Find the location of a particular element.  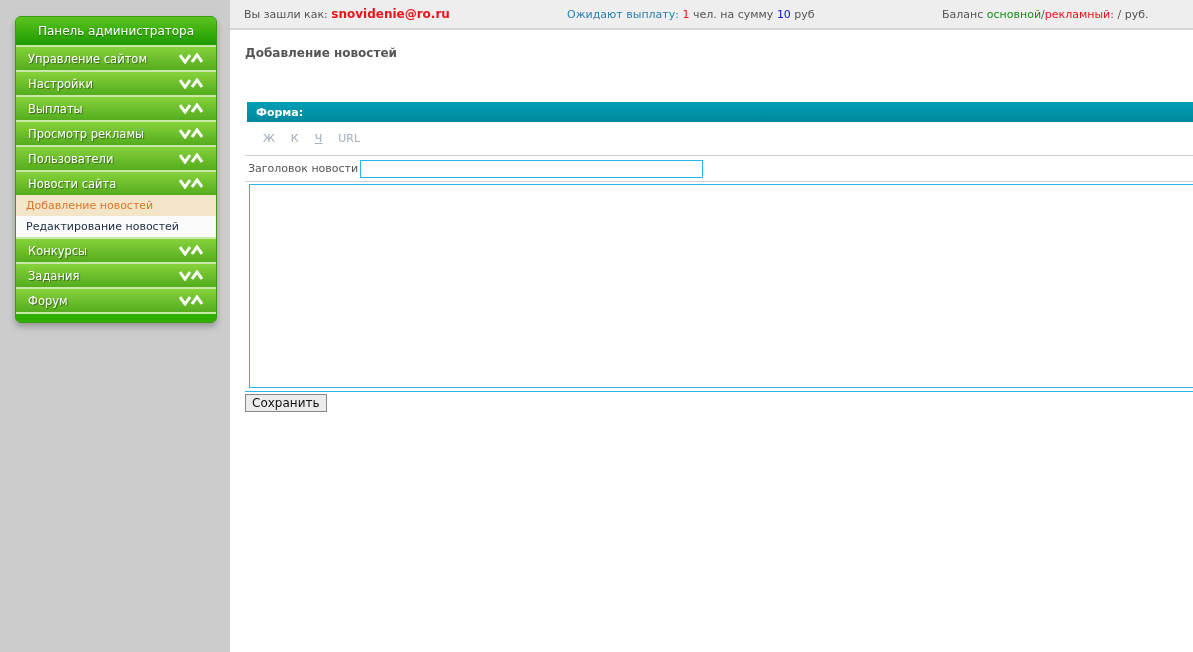

format-button: Ч is located at coordinates (318, 138).